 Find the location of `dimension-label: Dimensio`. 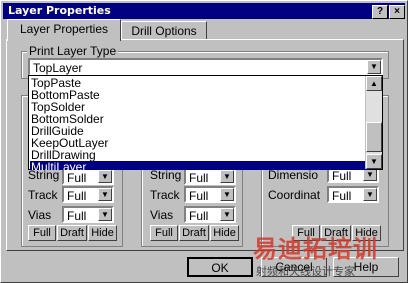

dimension-label: Dimensio is located at coordinates (293, 175).